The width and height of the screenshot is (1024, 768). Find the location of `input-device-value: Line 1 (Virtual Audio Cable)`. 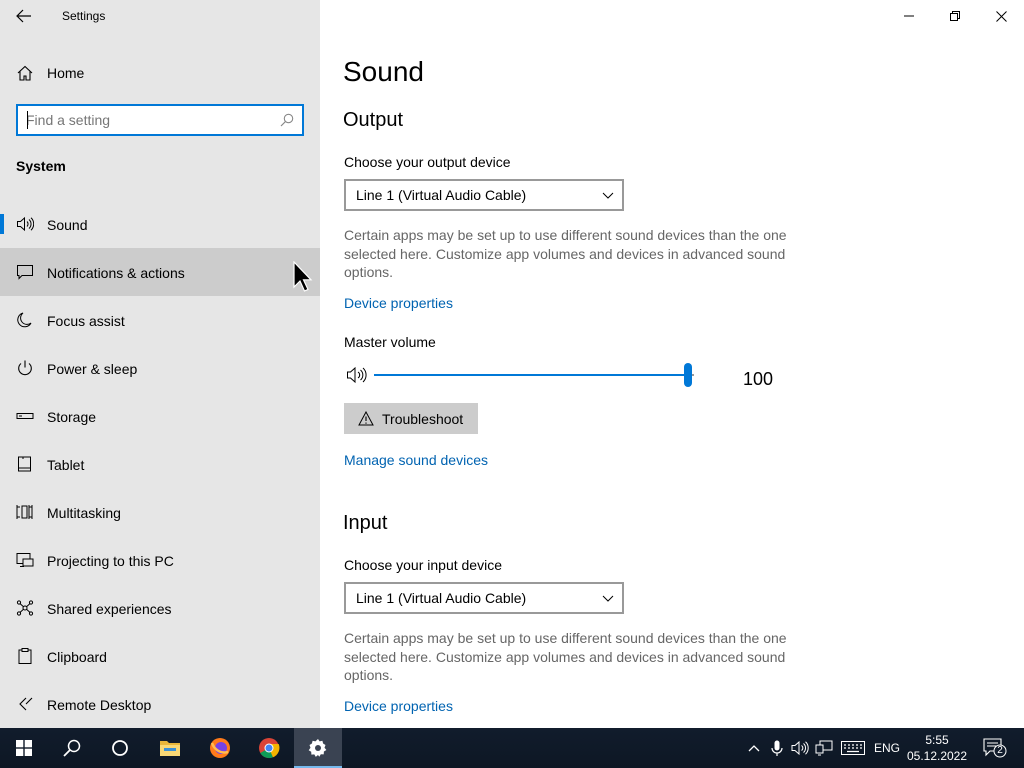

input-device-value: Line 1 (Virtual Audio Cable) is located at coordinates (441, 598).